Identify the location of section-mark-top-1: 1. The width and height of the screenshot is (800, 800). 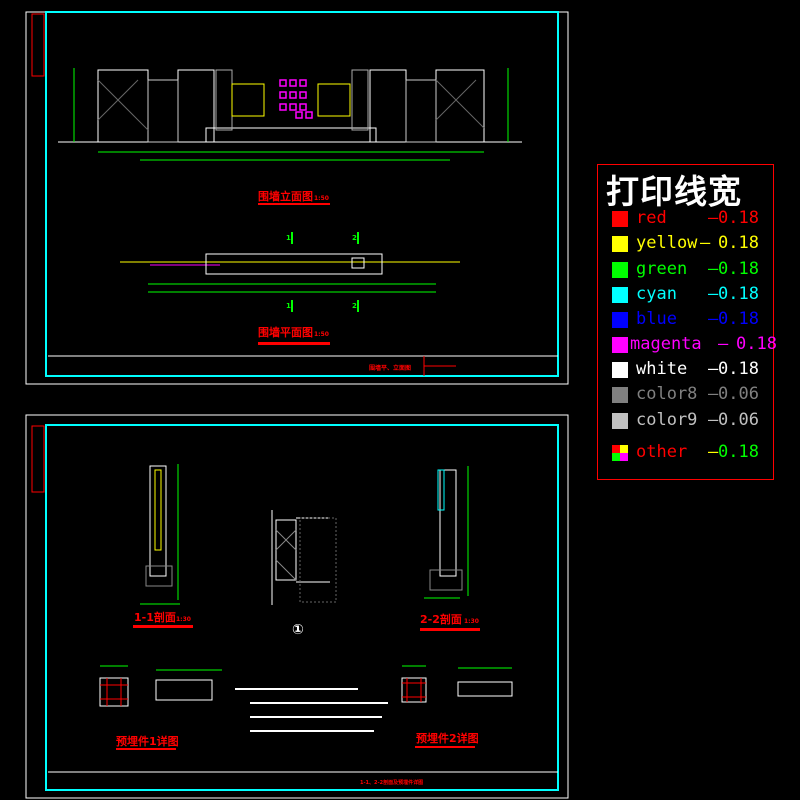
(288, 238).